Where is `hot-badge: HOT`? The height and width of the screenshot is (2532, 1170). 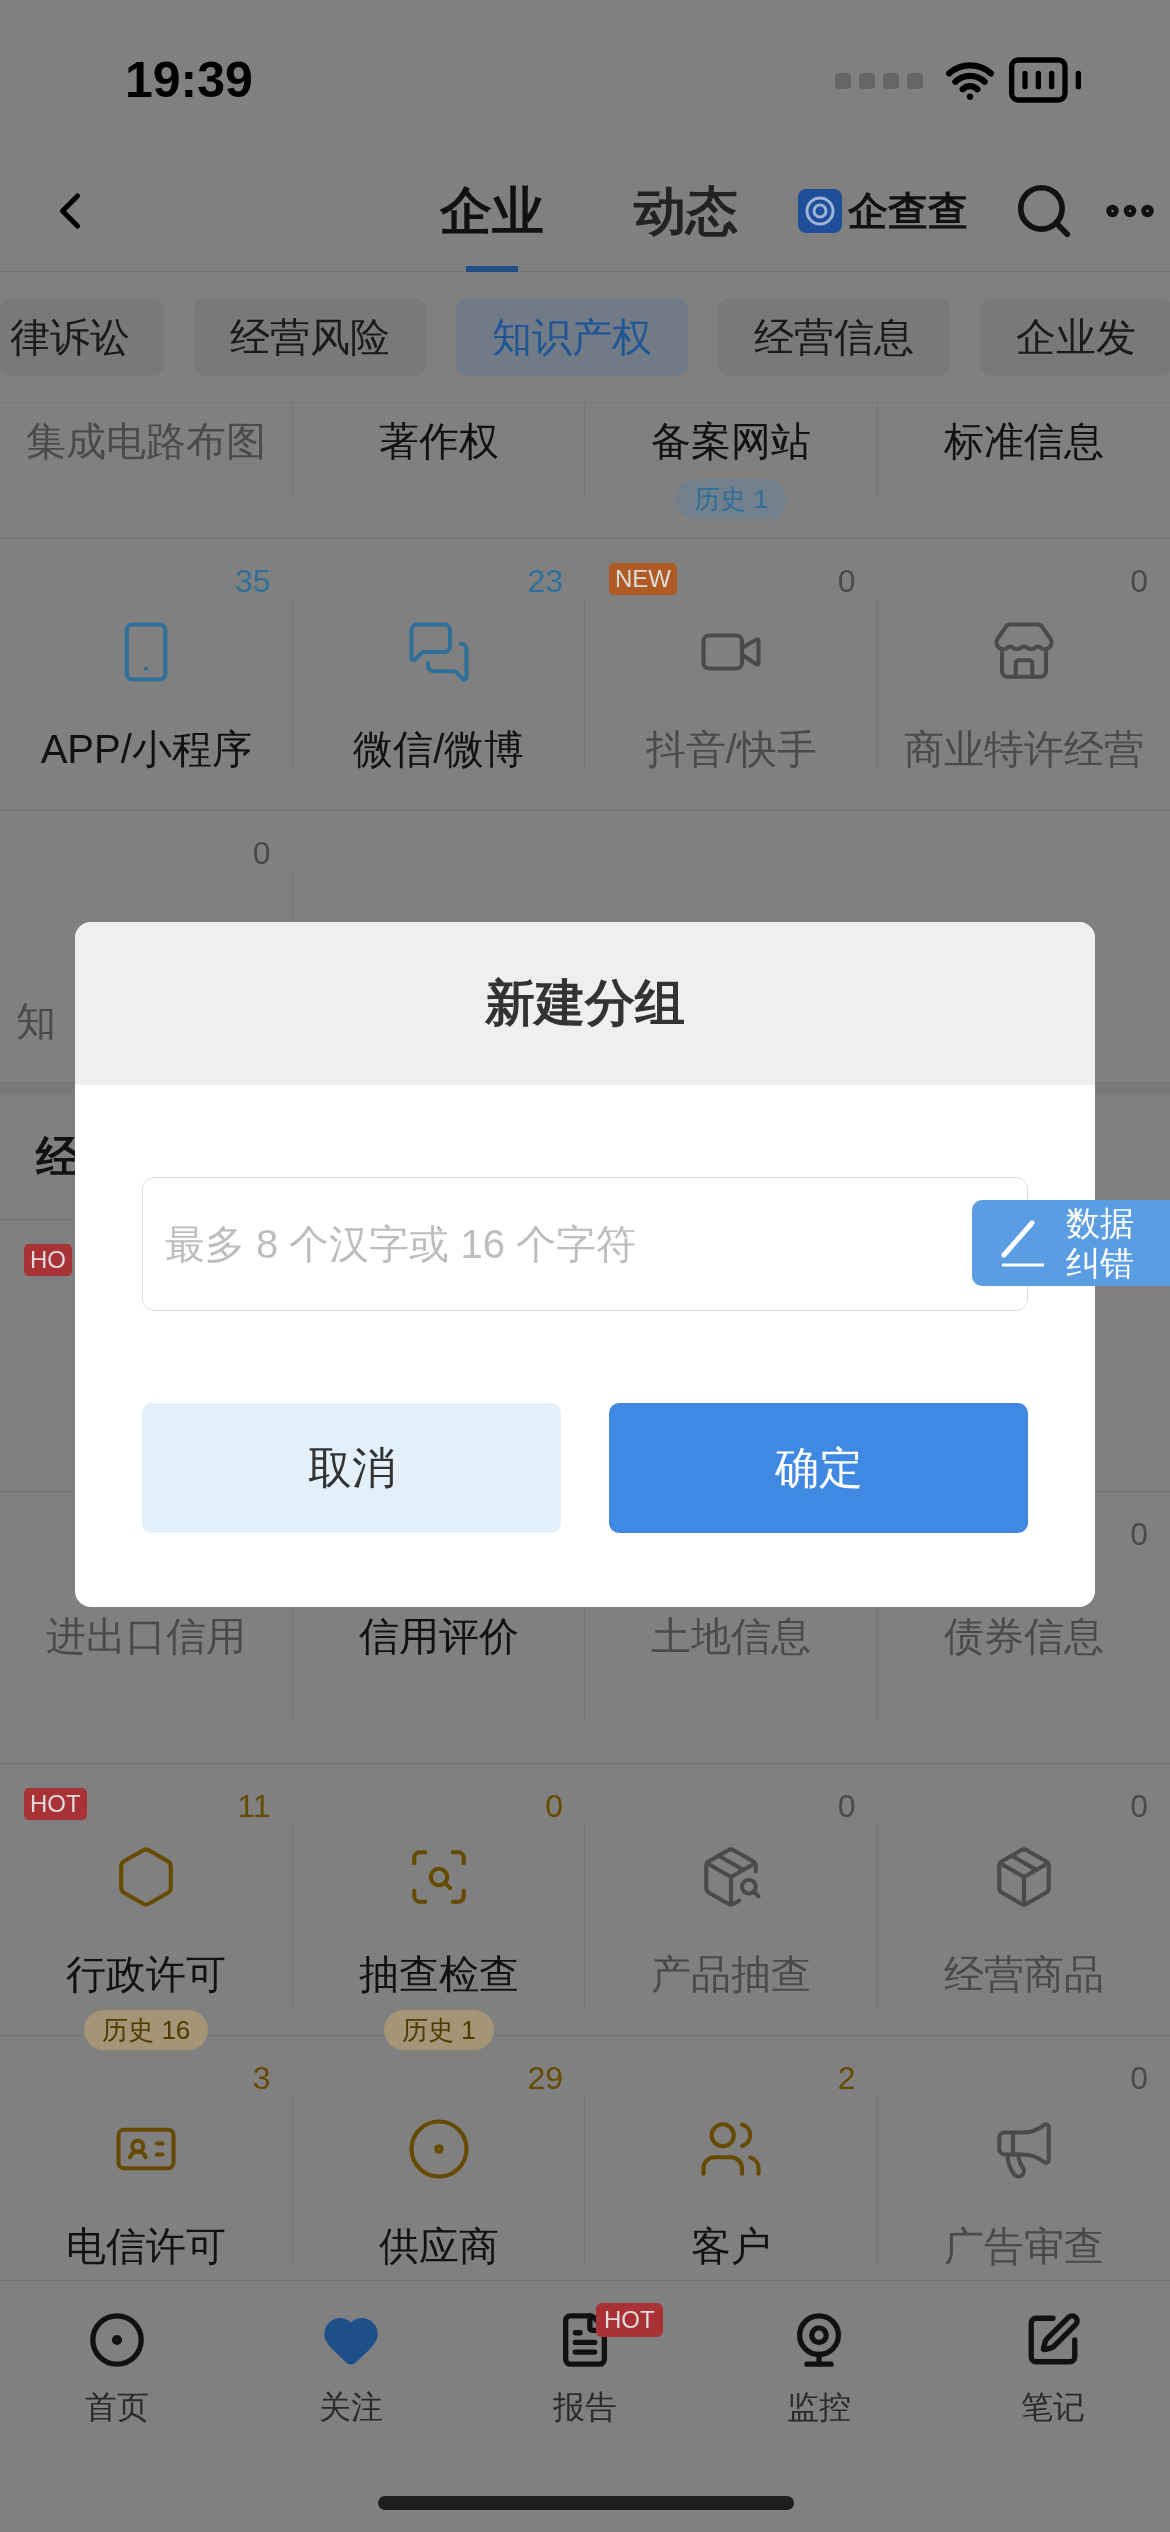 hot-badge: HOT is located at coordinates (629, 2320).